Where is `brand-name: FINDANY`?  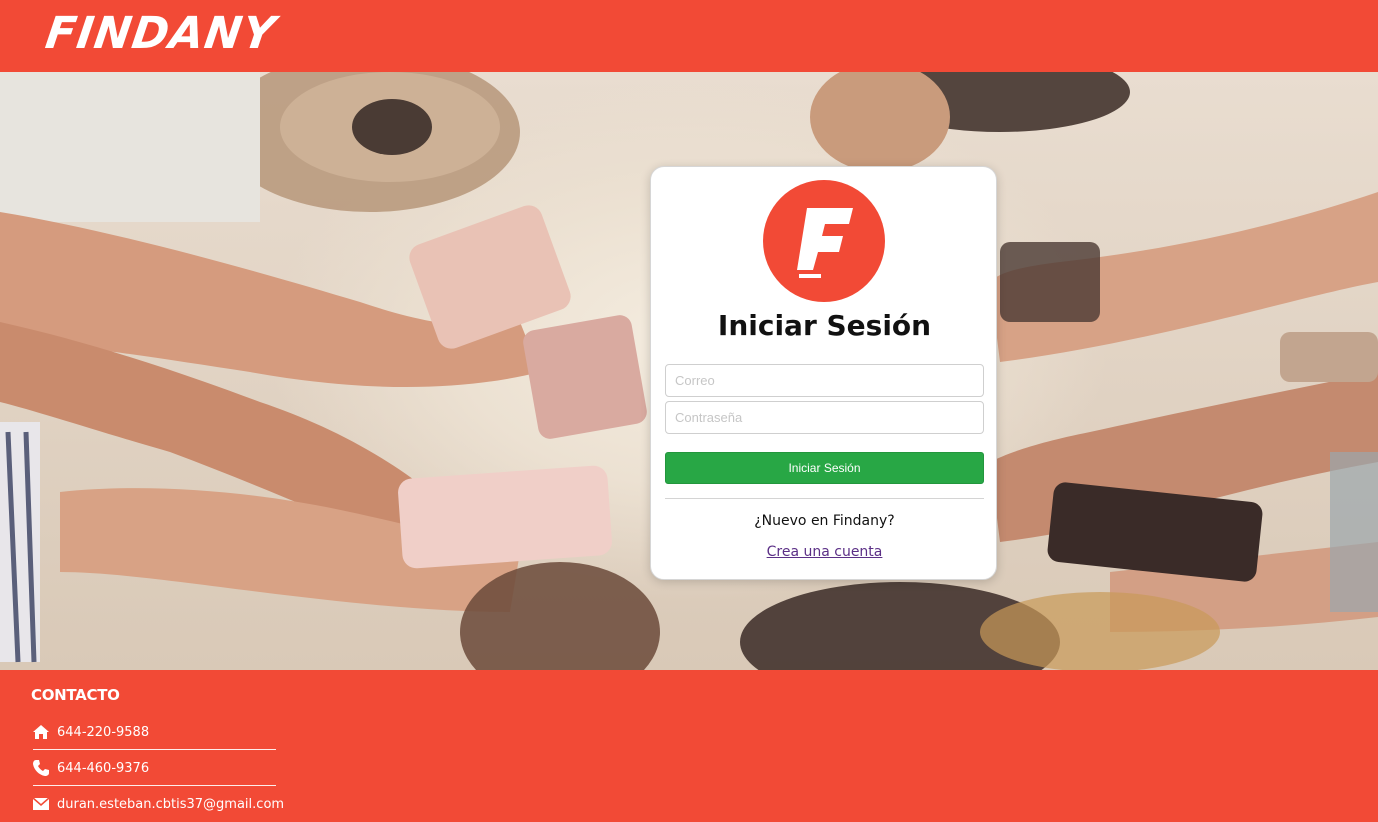 brand-name: FINDANY is located at coordinates (161, 33).